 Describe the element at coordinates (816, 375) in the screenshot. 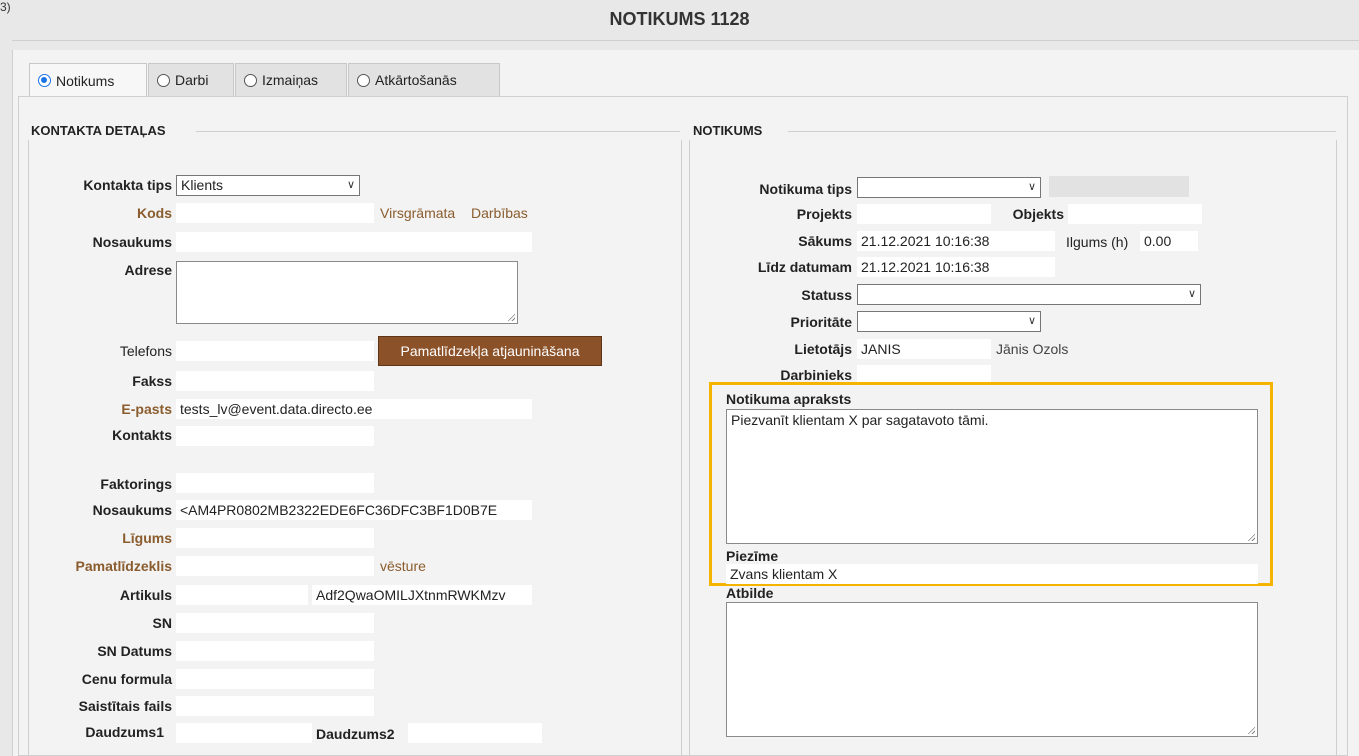

I see `label-darbinieks: Darbinieks` at that location.